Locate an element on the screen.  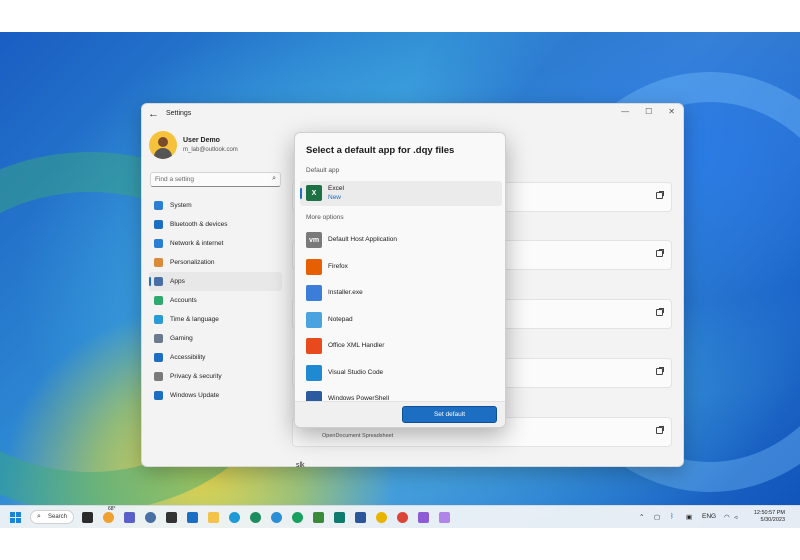
task-view-icon is located at coordinates (87, 517).